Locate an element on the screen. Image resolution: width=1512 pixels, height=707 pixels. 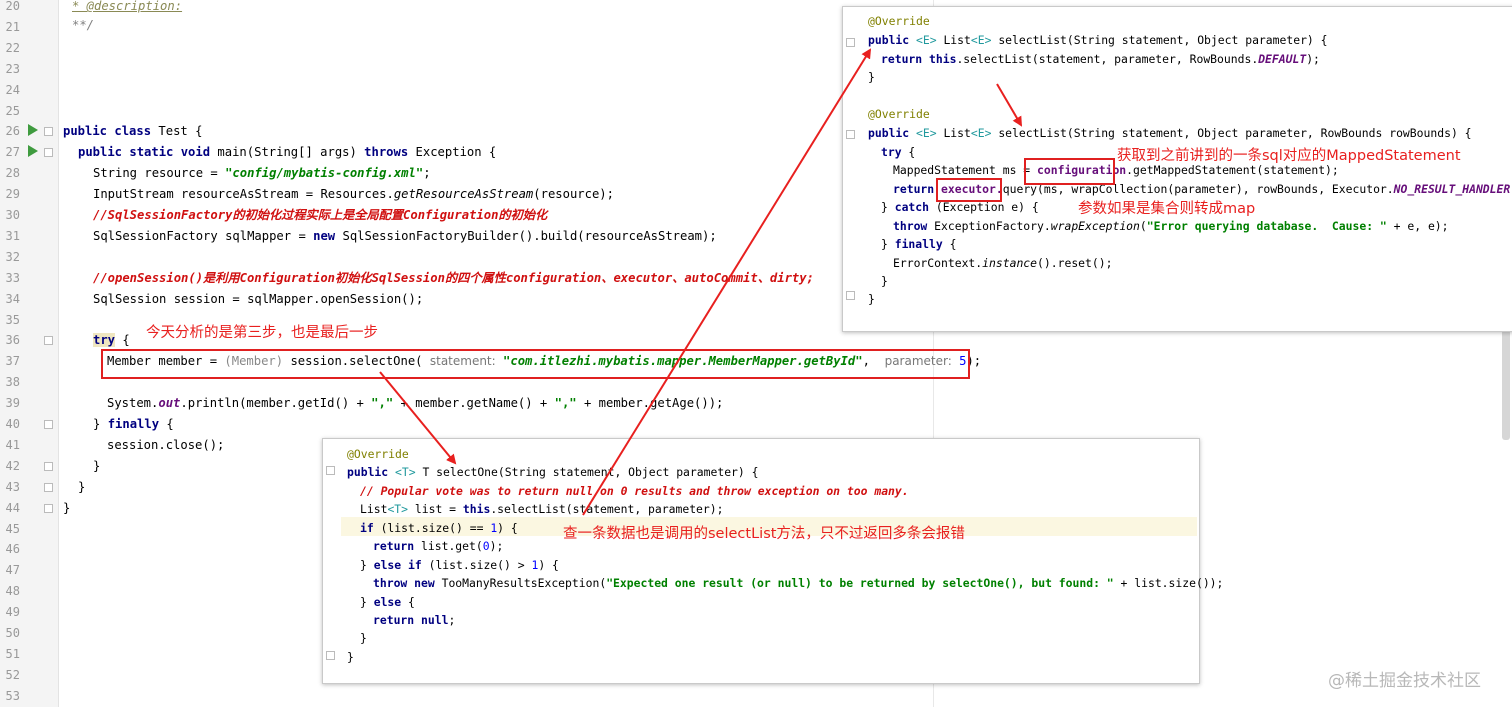
watermark: @稀土掘金技术社区 is located at coordinates (1404, 681).